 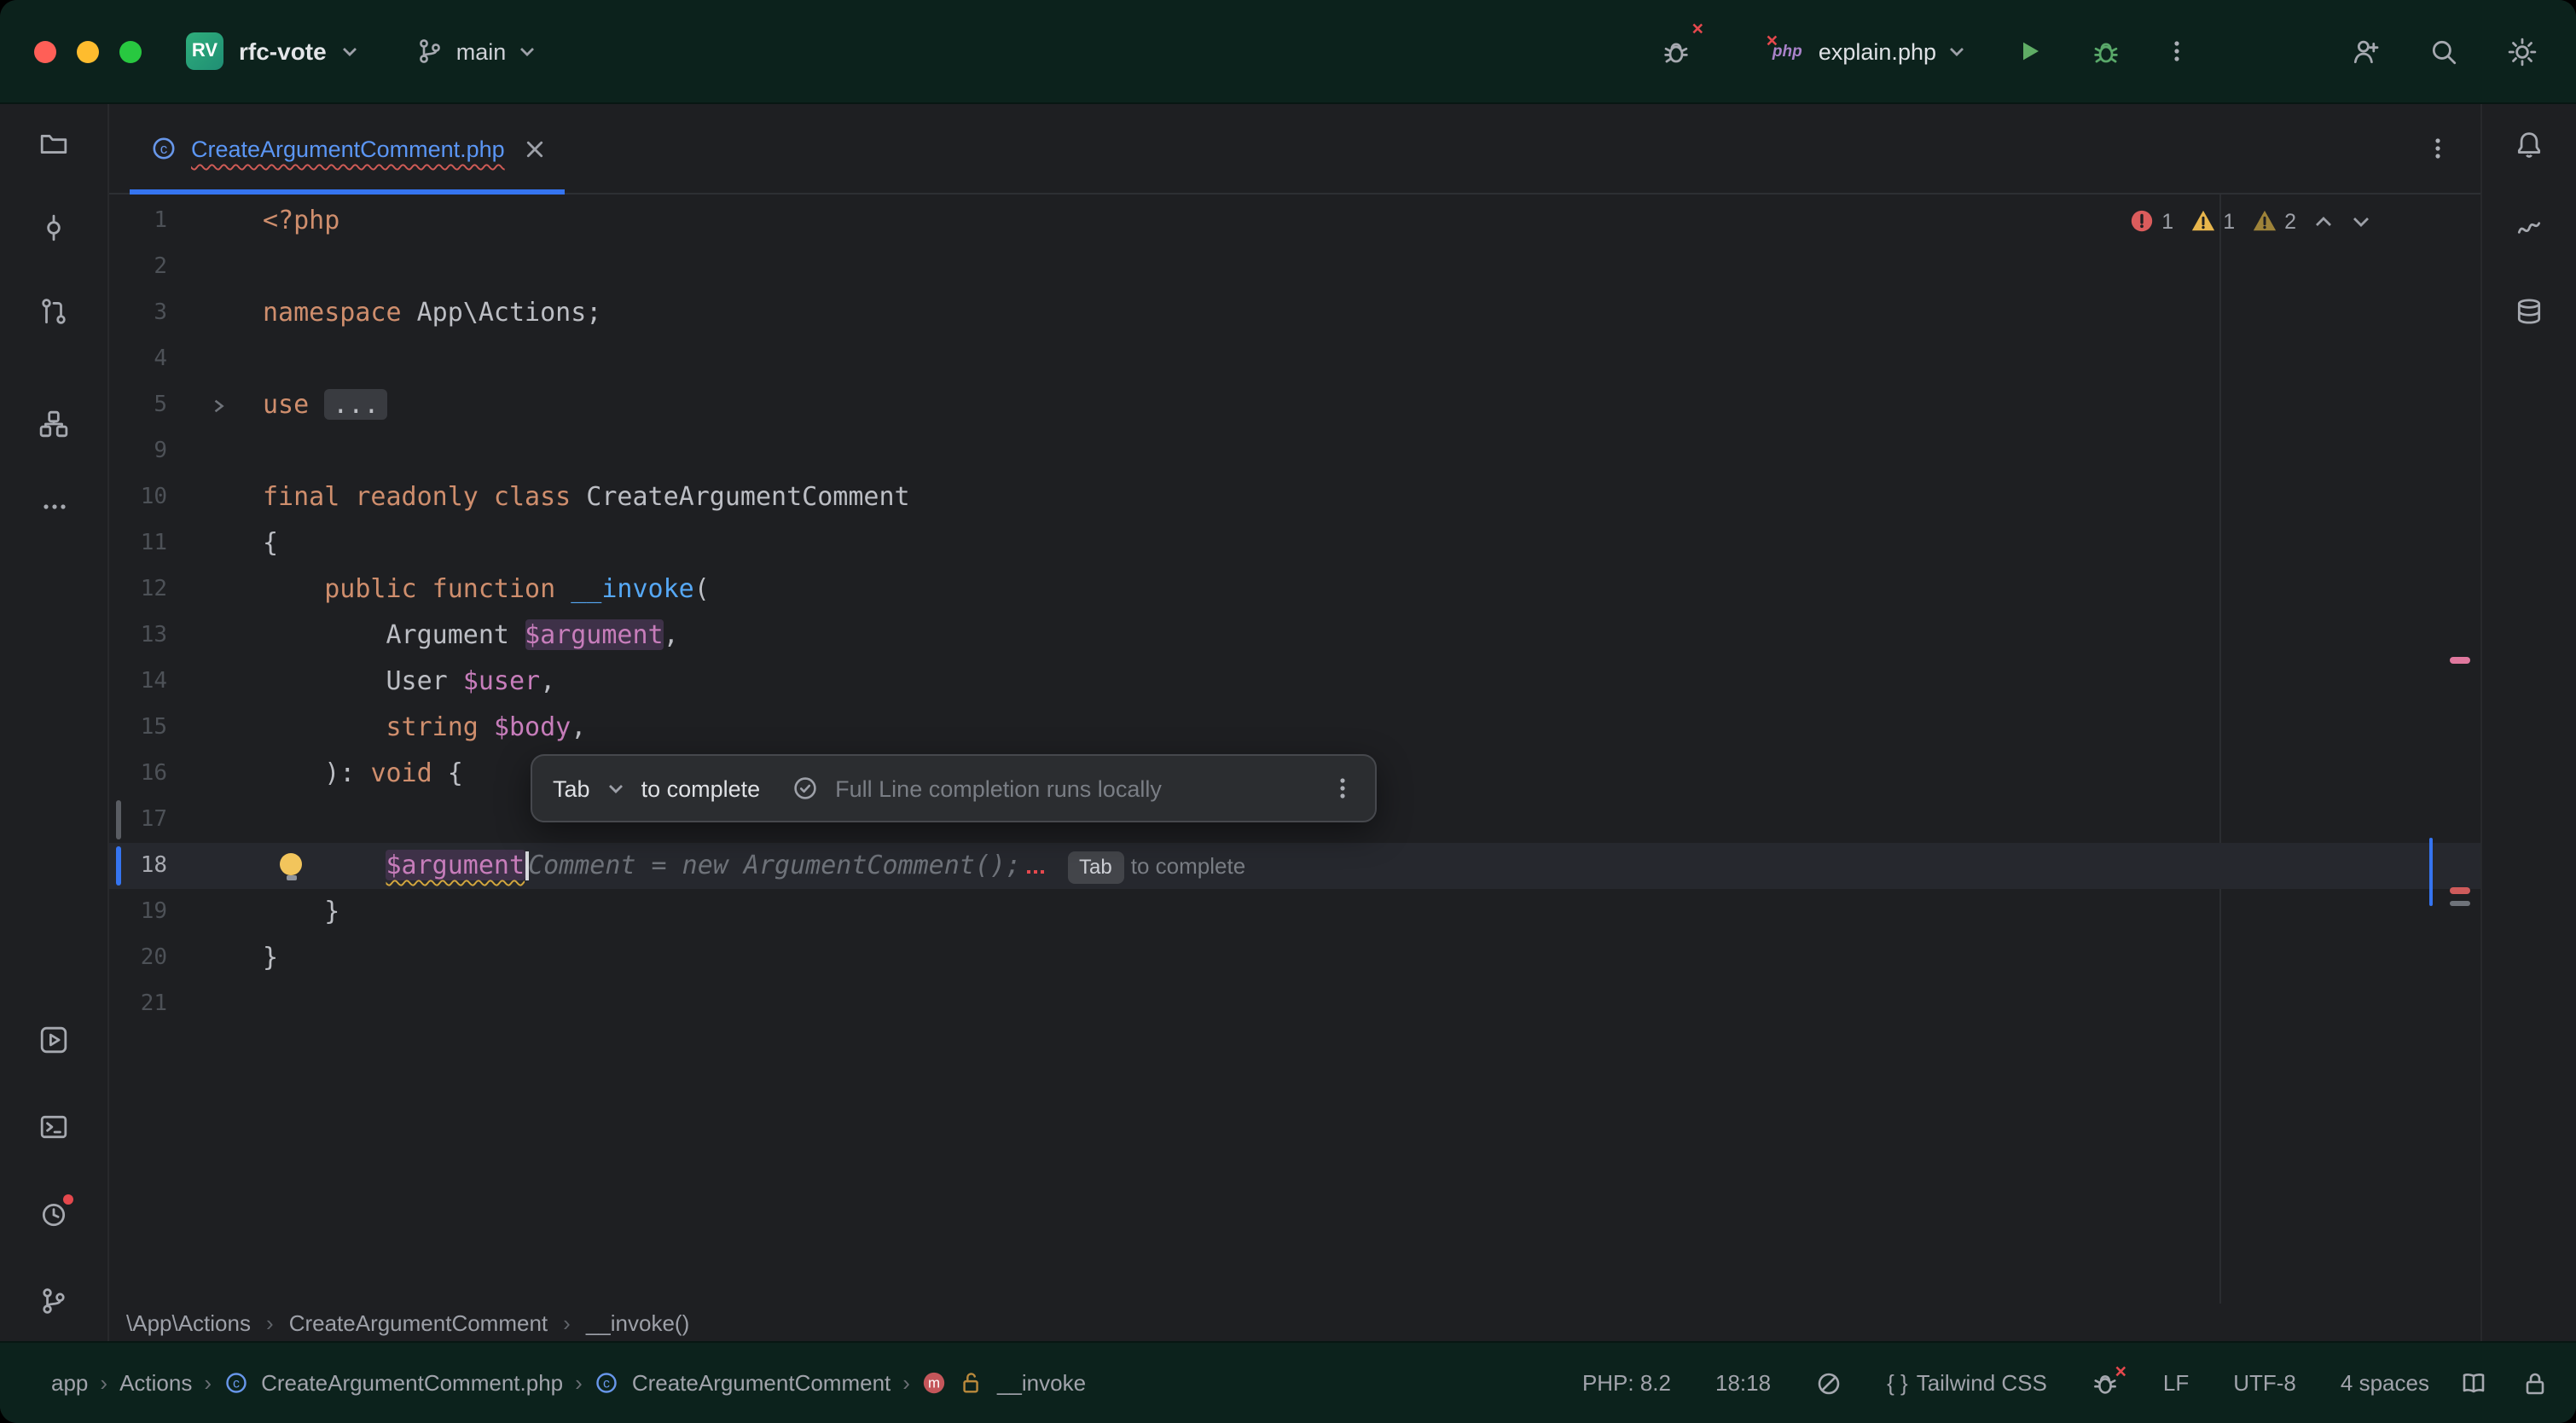 I want to click on debugger-muted-icon: ✕, so click(x=2109, y=1379).